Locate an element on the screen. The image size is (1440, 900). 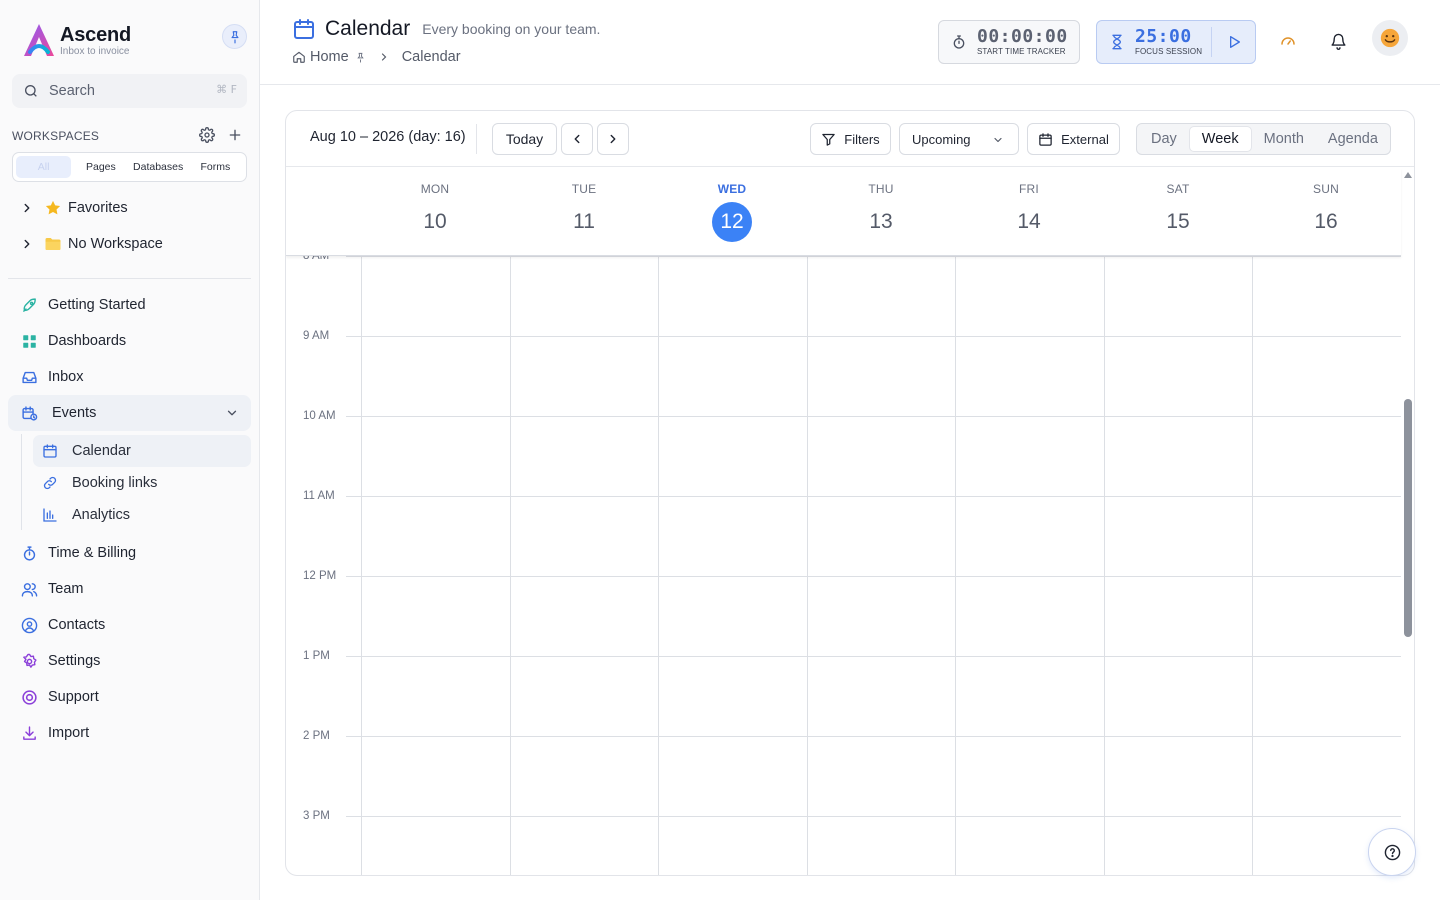
smiley-avatar-icon is located at coordinates (1390, 38).